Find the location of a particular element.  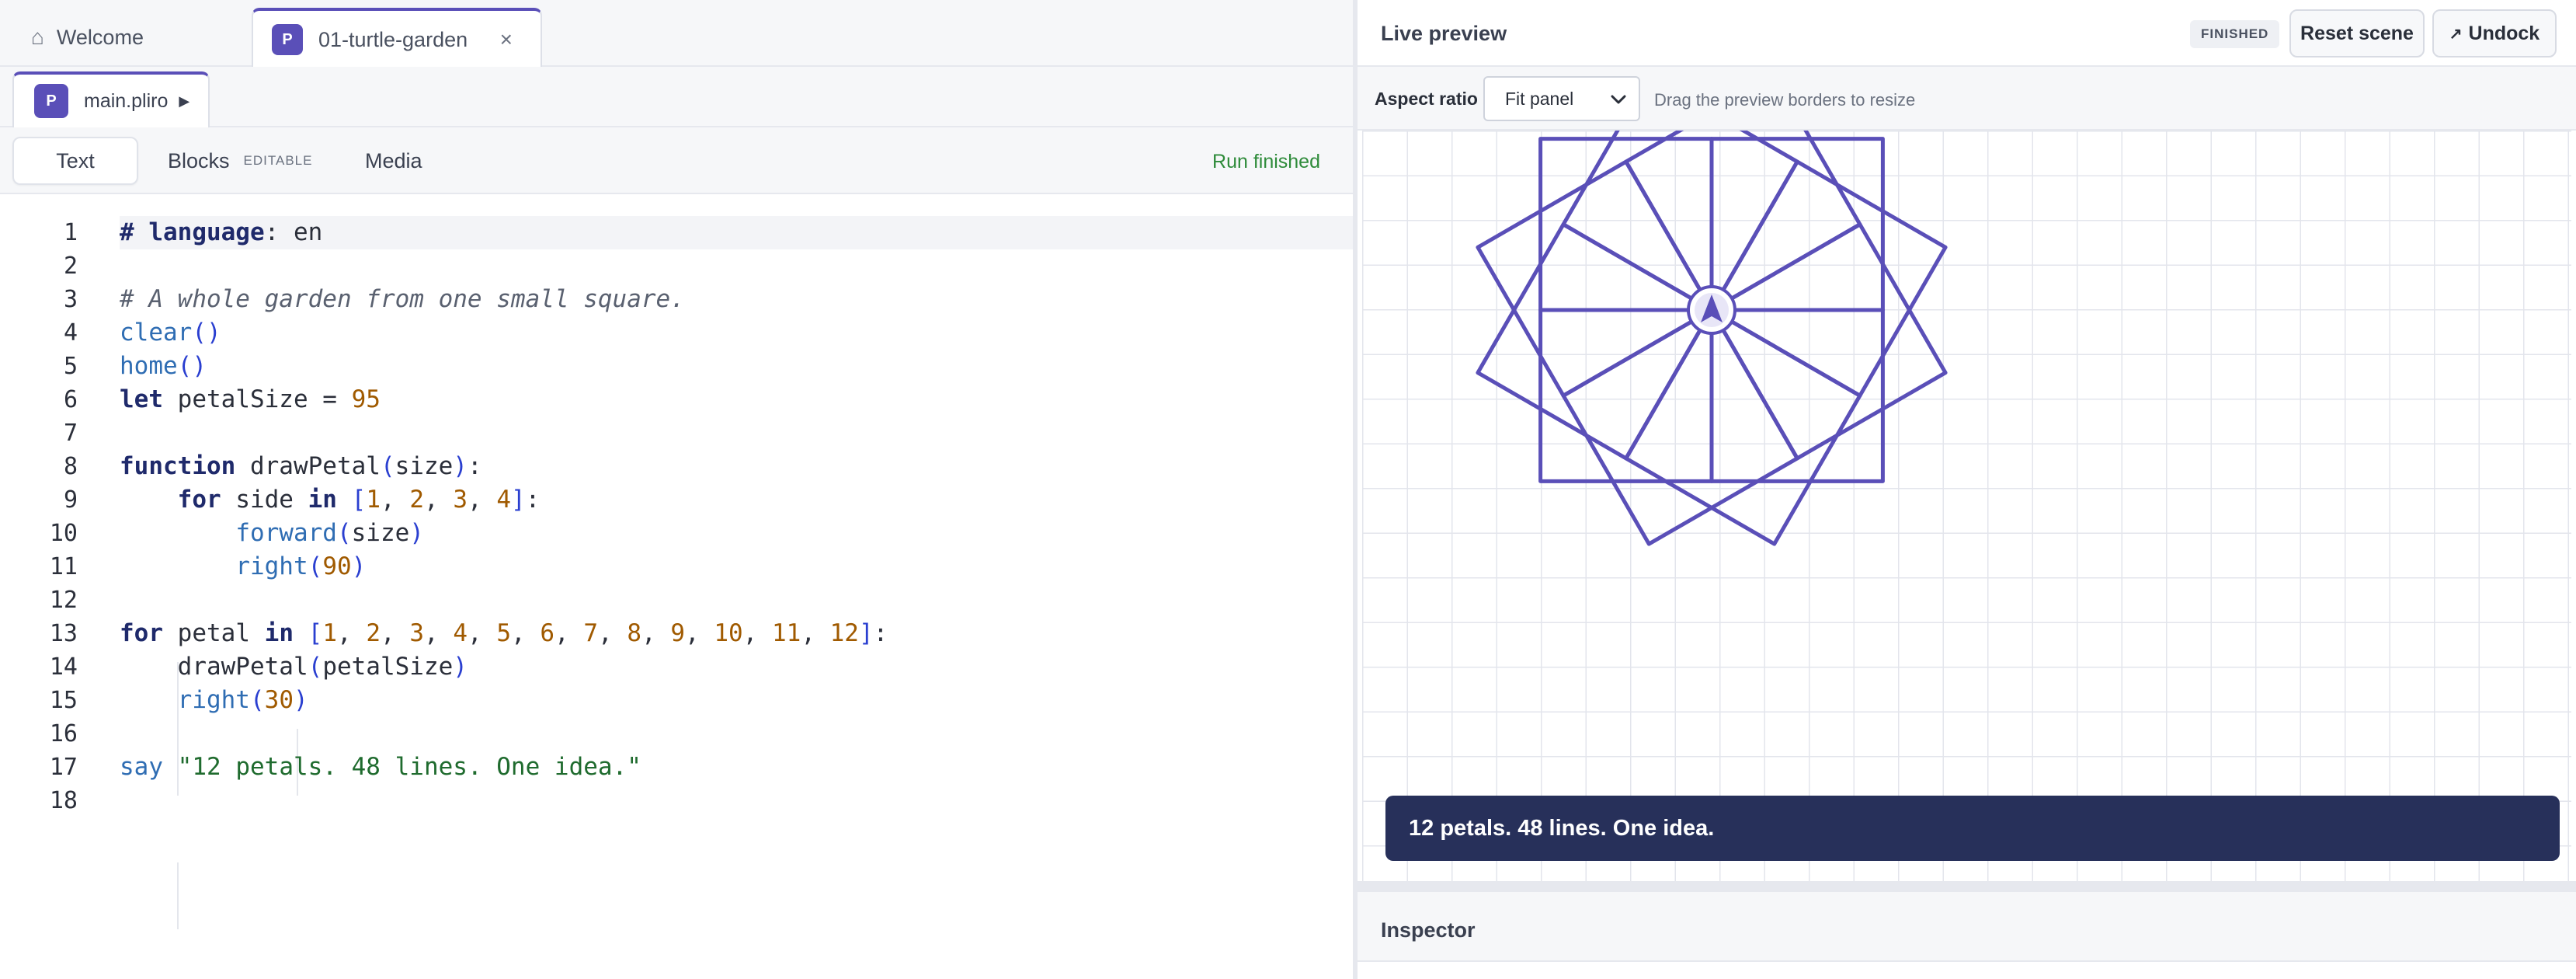

code-line: # language: en is located at coordinates (736, 232).